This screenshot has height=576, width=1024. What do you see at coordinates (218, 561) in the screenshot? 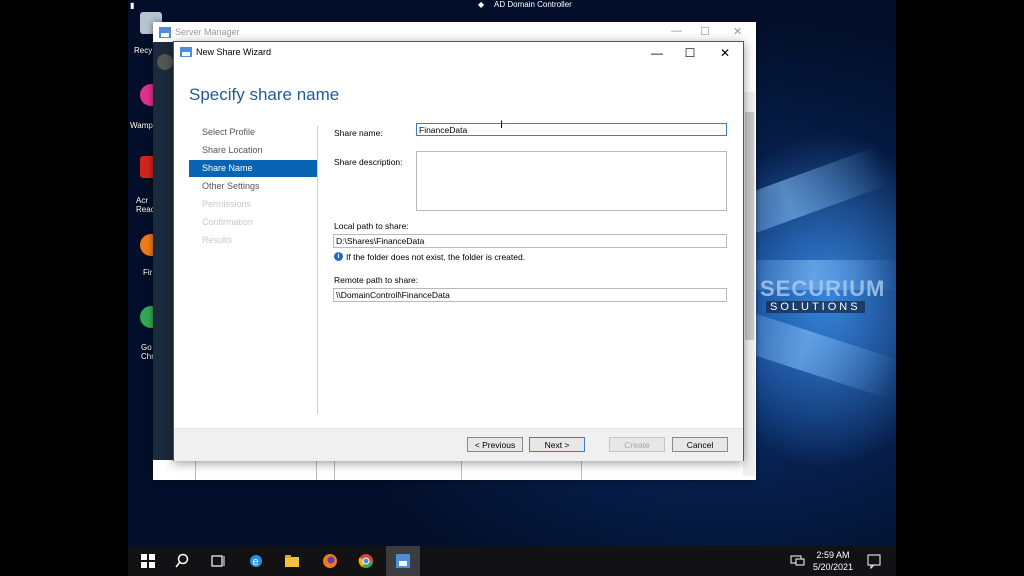
I see `task-view-icon` at bounding box center [218, 561].